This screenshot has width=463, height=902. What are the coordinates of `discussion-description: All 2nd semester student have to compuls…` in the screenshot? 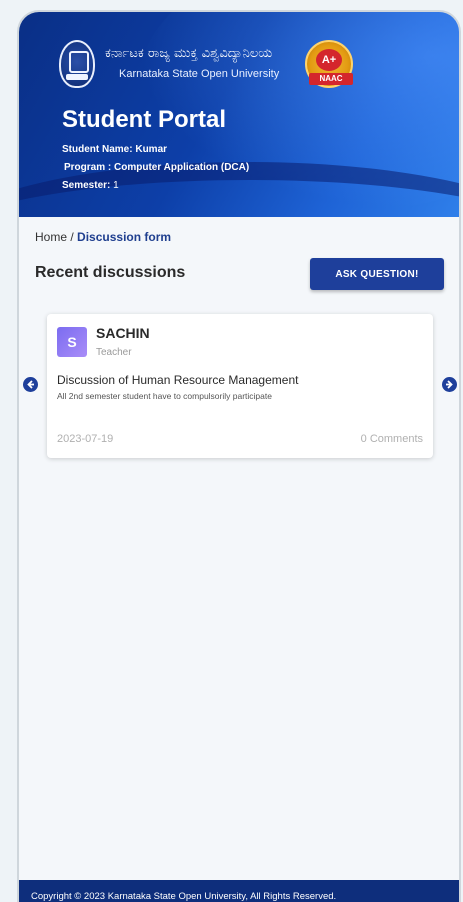 It's located at (164, 396).